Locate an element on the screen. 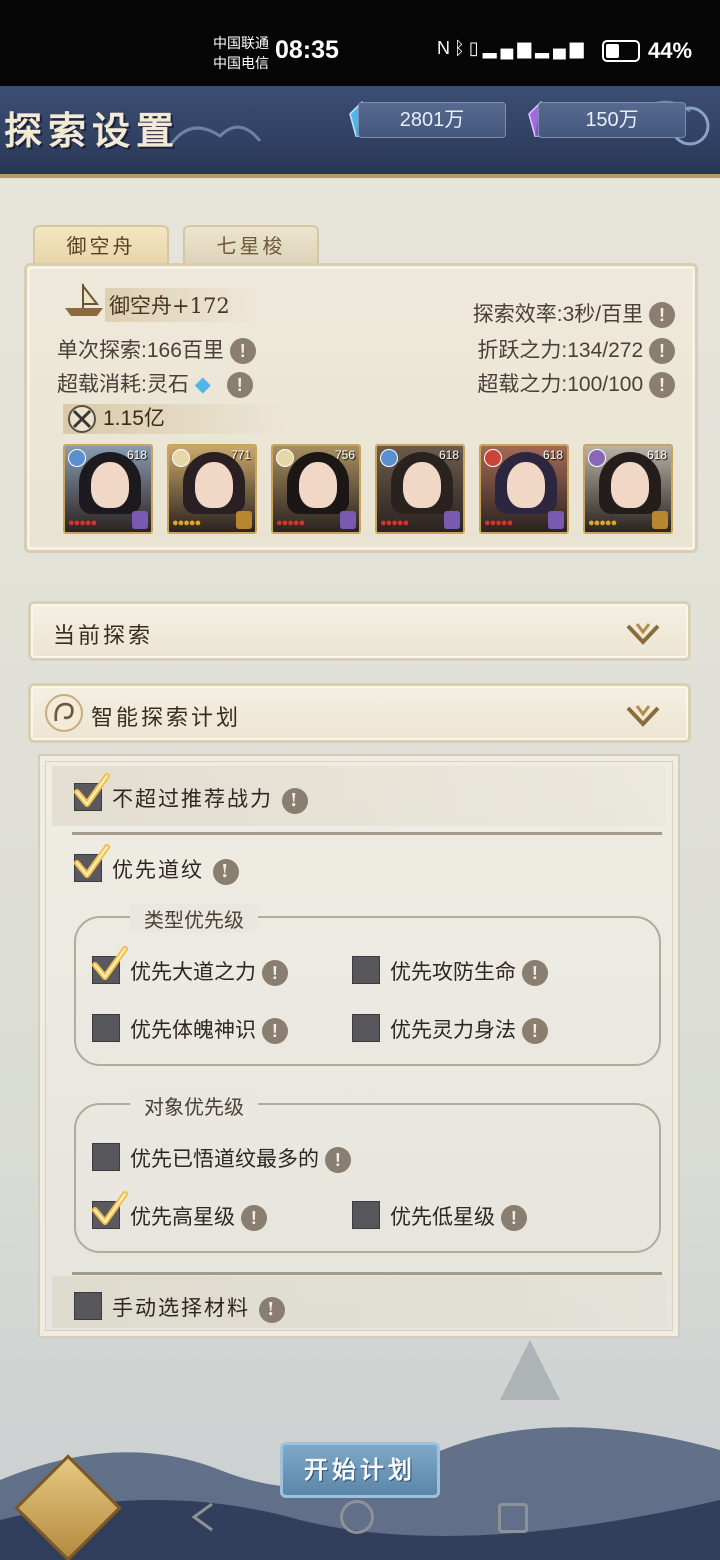 This screenshot has width=720, height=1560. prefer-low-star-checkbox is located at coordinates (366, 1215).